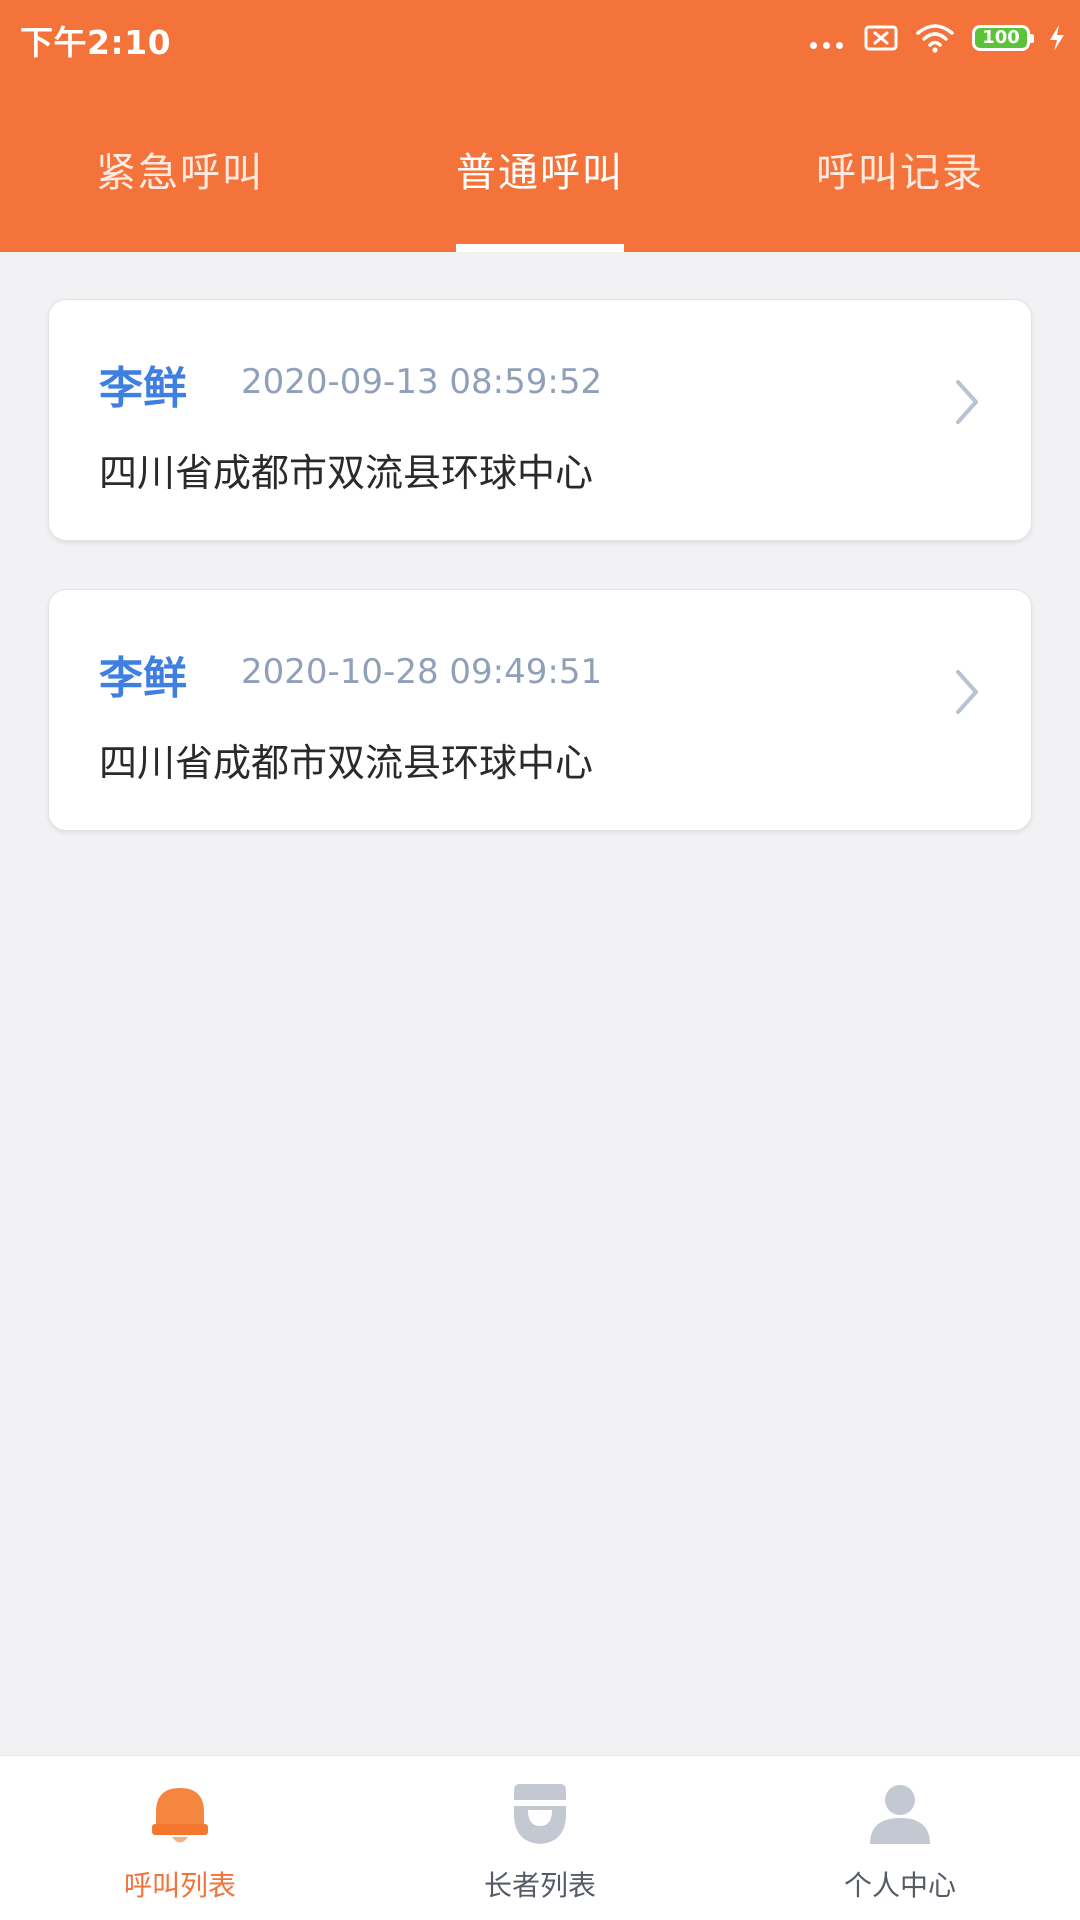 The height and width of the screenshot is (1920, 1080). I want to click on call-card: 李鲜 2020-10-28 09:49:51 四川省成都市双流县环球中心, so click(540, 710).